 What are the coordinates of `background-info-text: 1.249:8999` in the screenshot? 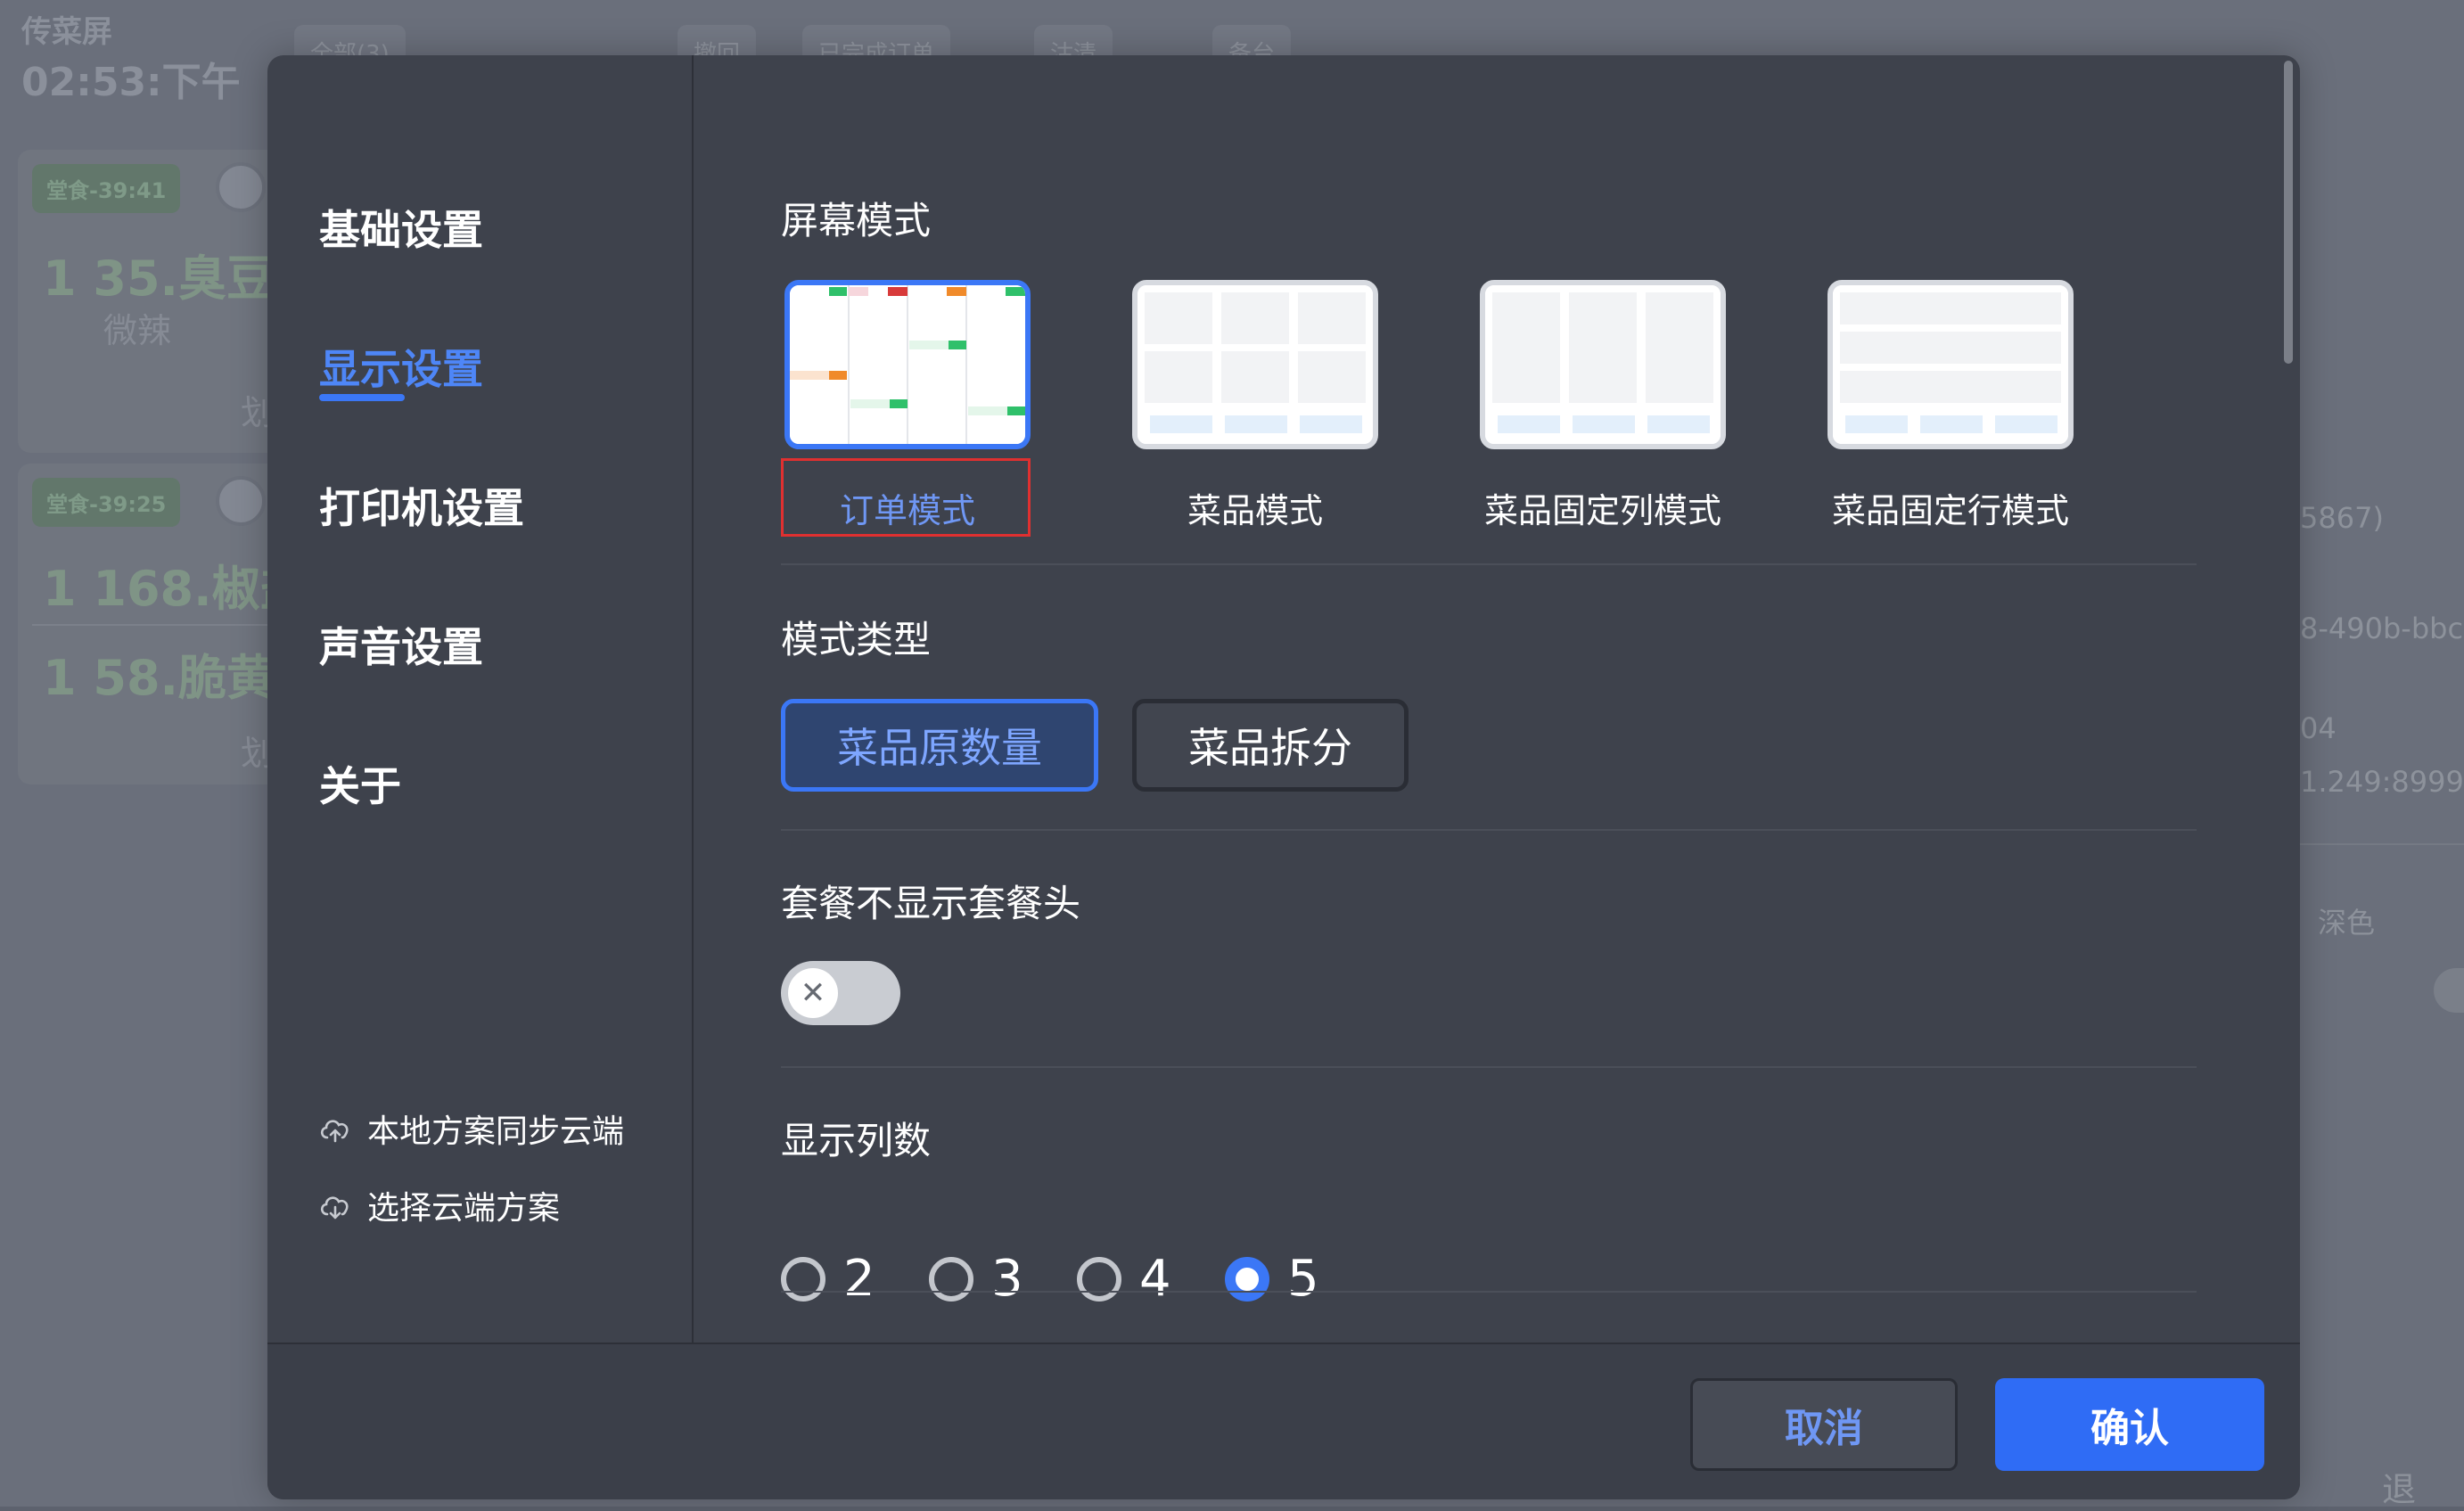 It's located at (2382, 782).